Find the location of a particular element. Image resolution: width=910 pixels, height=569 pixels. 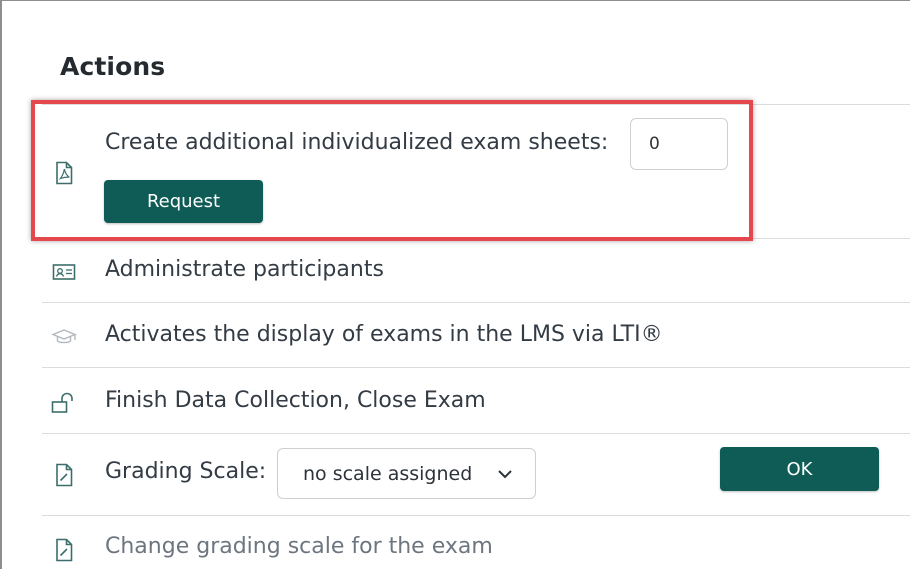

administrate-participants-link: Administrate participants is located at coordinates (244, 269).